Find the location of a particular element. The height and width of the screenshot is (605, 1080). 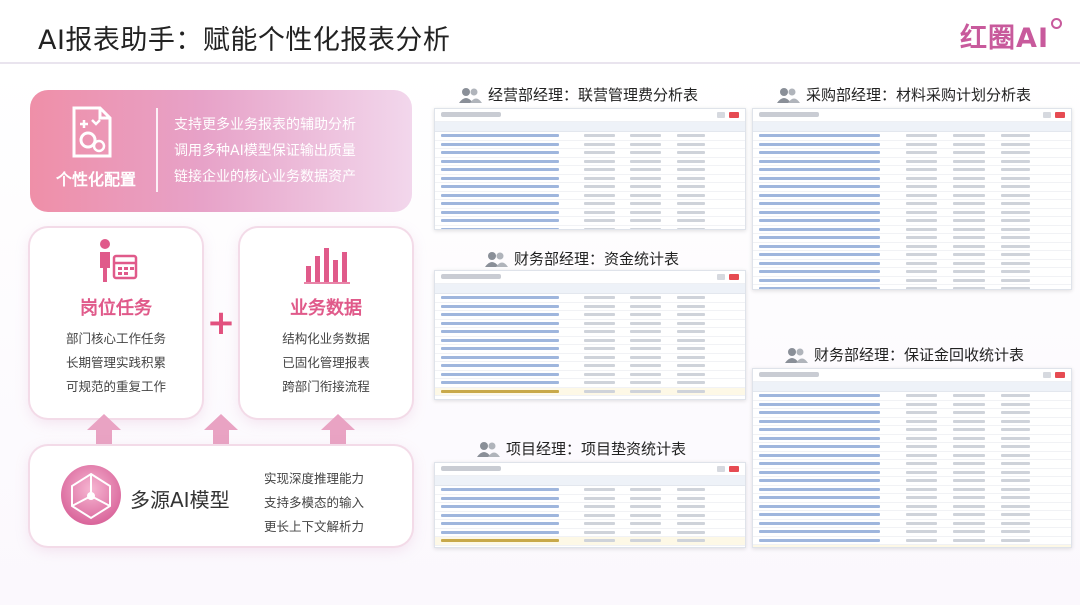

page-title: AI报表助手：赋能个性化报表分析 is located at coordinates (244, 40).